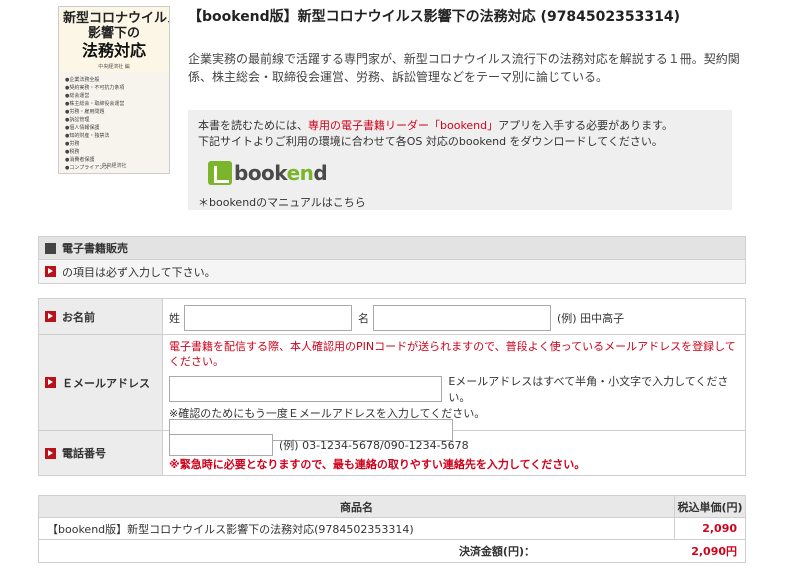 The image size is (800, 570). What do you see at coordinates (101, 382) in the screenshot?
I see `email-label: Ｅメールアドレス` at bounding box center [101, 382].